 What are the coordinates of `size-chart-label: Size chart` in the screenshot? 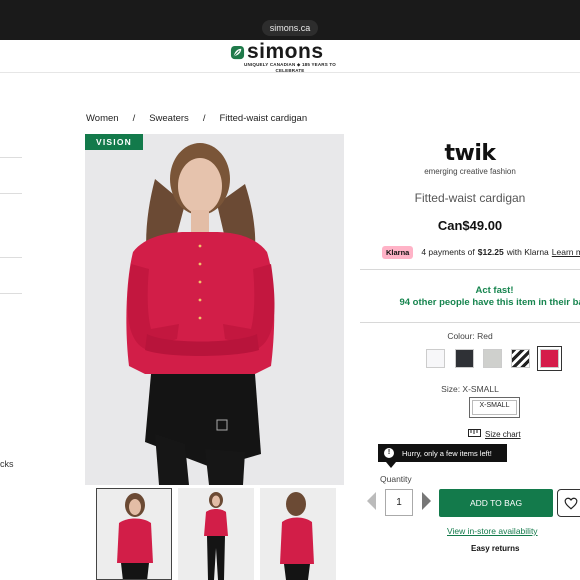 It's located at (503, 434).